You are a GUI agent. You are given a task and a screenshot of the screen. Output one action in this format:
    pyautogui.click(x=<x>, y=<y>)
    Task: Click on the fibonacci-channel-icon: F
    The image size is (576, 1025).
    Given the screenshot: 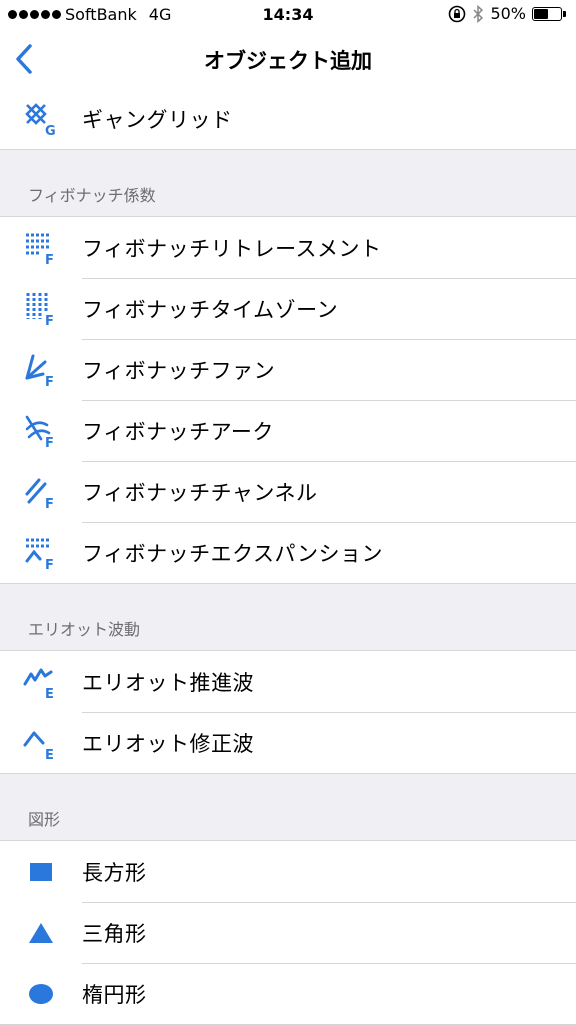 What is the action you would take?
    pyautogui.click(x=41, y=491)
    